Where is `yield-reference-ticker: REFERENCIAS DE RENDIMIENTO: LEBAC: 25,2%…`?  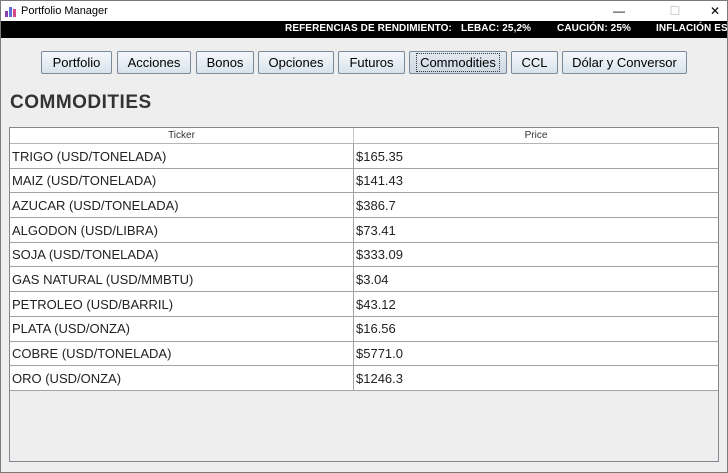 yield-reference-ticker: REFERENCIAS DE RENDIMIENTO: LEBAC: 25,2%… is located at coordinates (364, 29).